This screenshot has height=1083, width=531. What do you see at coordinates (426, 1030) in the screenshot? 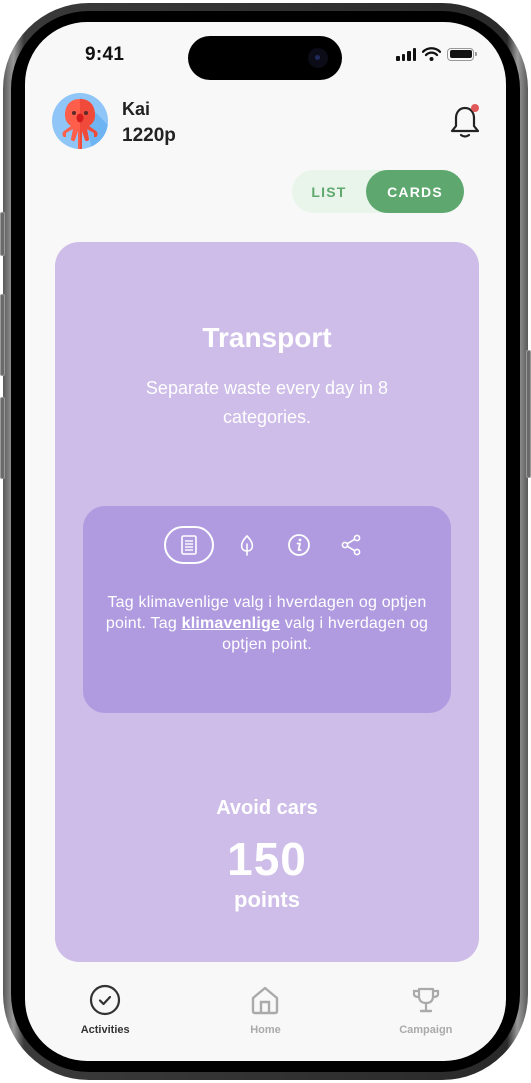
I see `nav-label: Campaign` at bounding box center [426, 1030].